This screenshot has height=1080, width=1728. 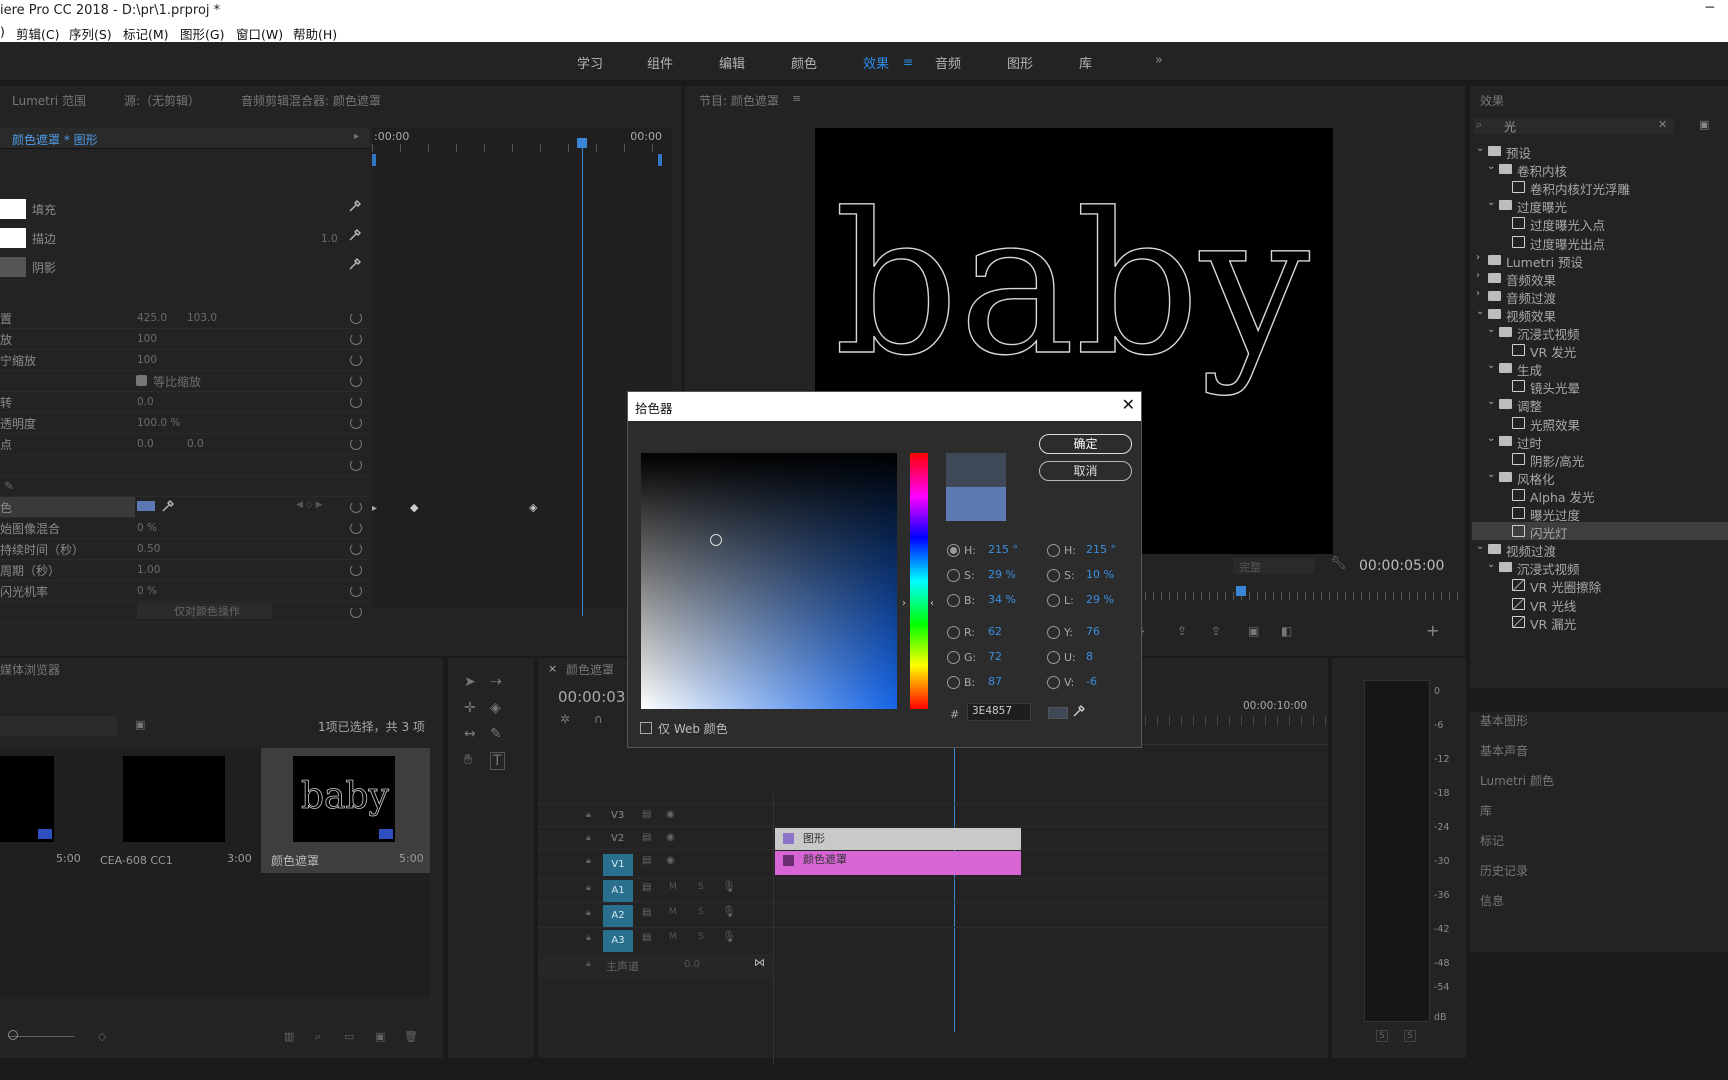 I want to click on new-bin-icon: ▭, so click(x=349, y=1036).